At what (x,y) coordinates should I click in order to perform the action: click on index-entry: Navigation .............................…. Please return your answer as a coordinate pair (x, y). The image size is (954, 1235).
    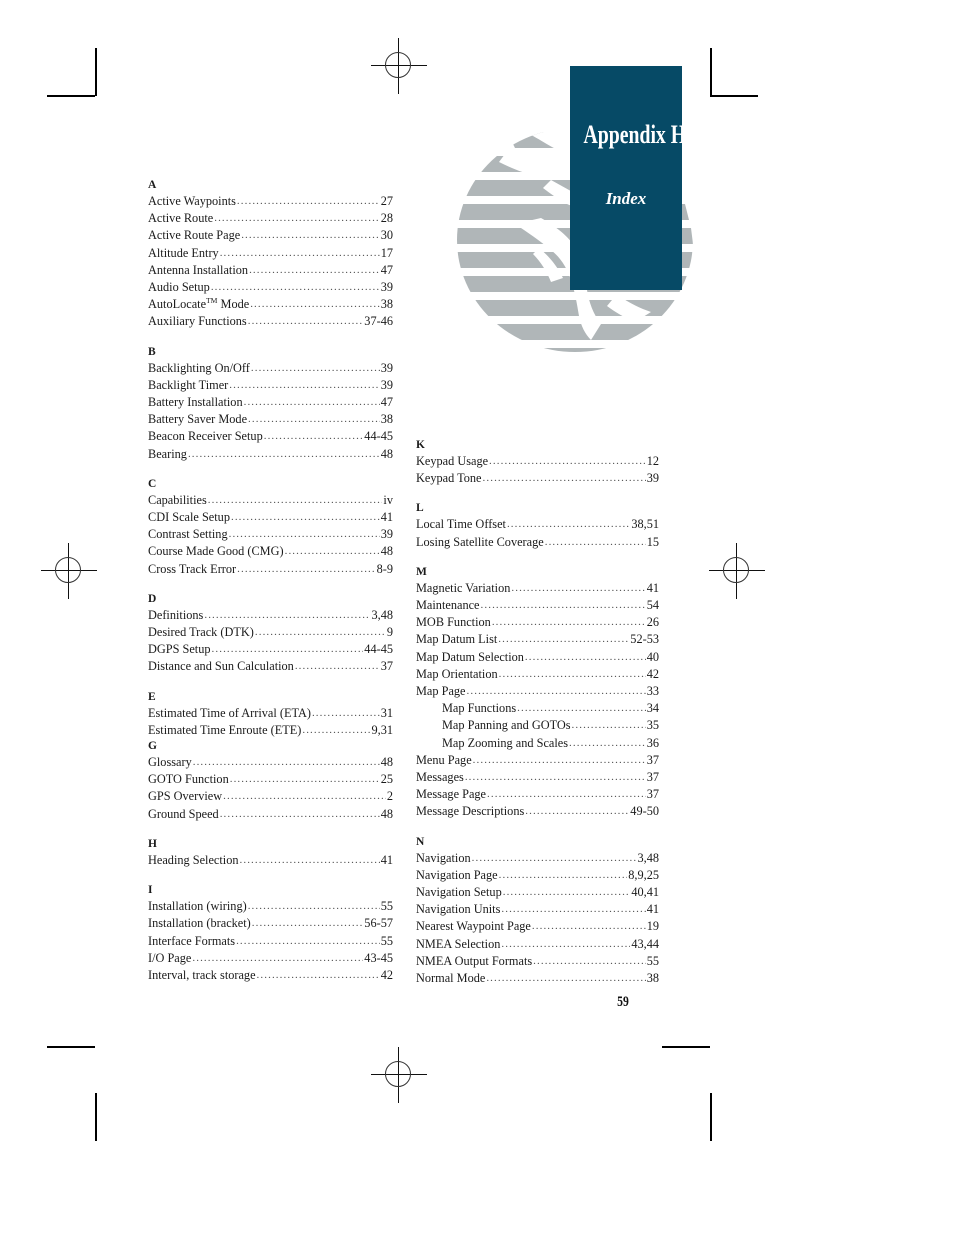
    Looking at the image, I should click on (537, 858).